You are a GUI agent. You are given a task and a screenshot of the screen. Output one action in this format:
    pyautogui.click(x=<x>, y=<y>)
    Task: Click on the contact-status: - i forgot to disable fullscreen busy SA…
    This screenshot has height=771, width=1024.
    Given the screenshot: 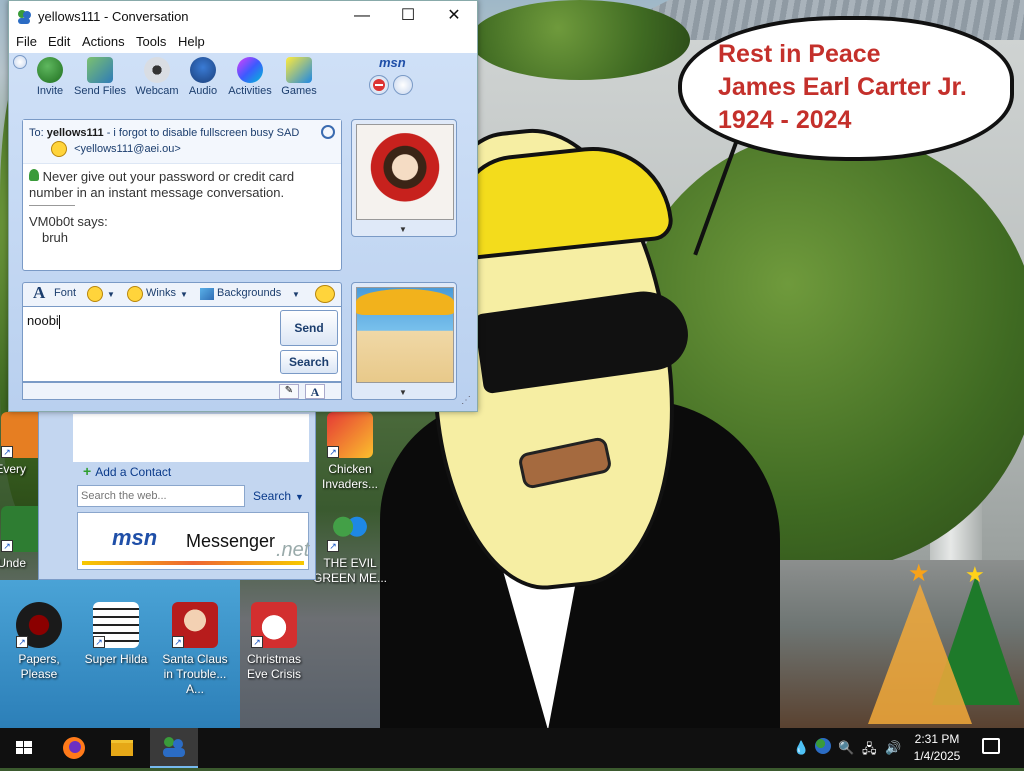 What is the action you would take?
    pyautogui.click(x=203, y=133)
    